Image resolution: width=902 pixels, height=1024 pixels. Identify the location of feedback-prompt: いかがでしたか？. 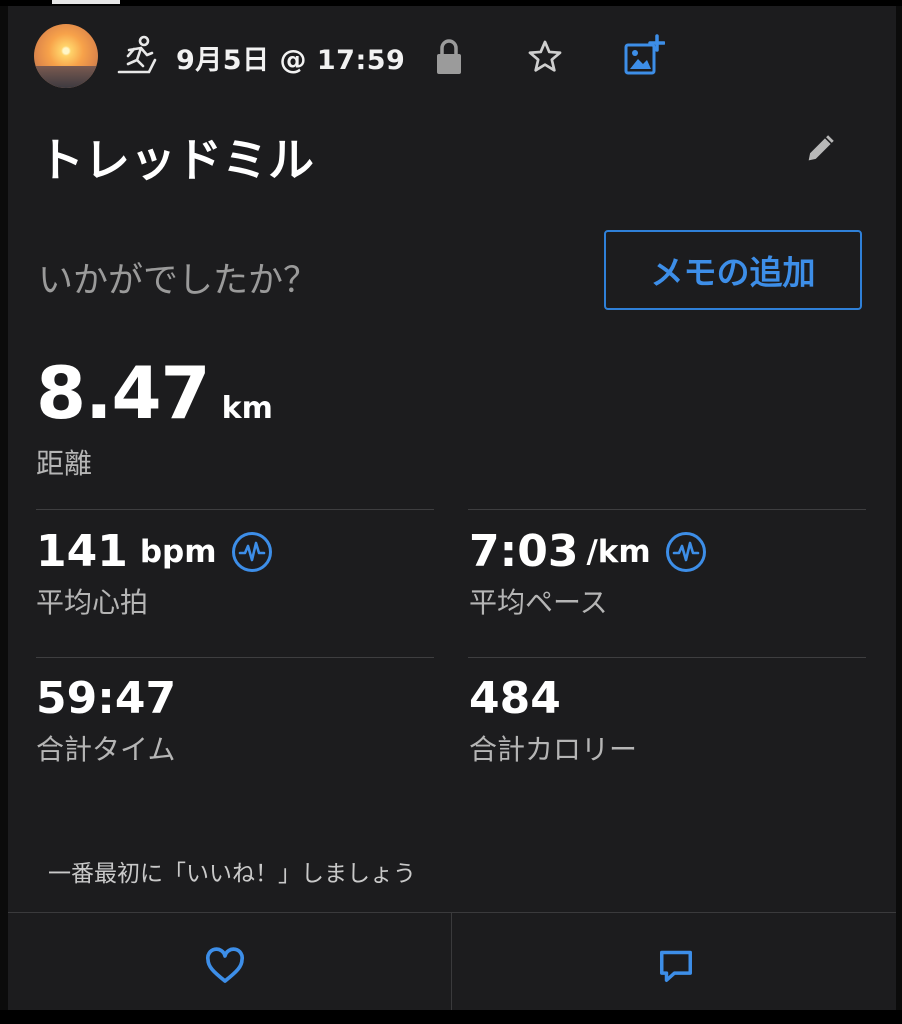
(178, 281).